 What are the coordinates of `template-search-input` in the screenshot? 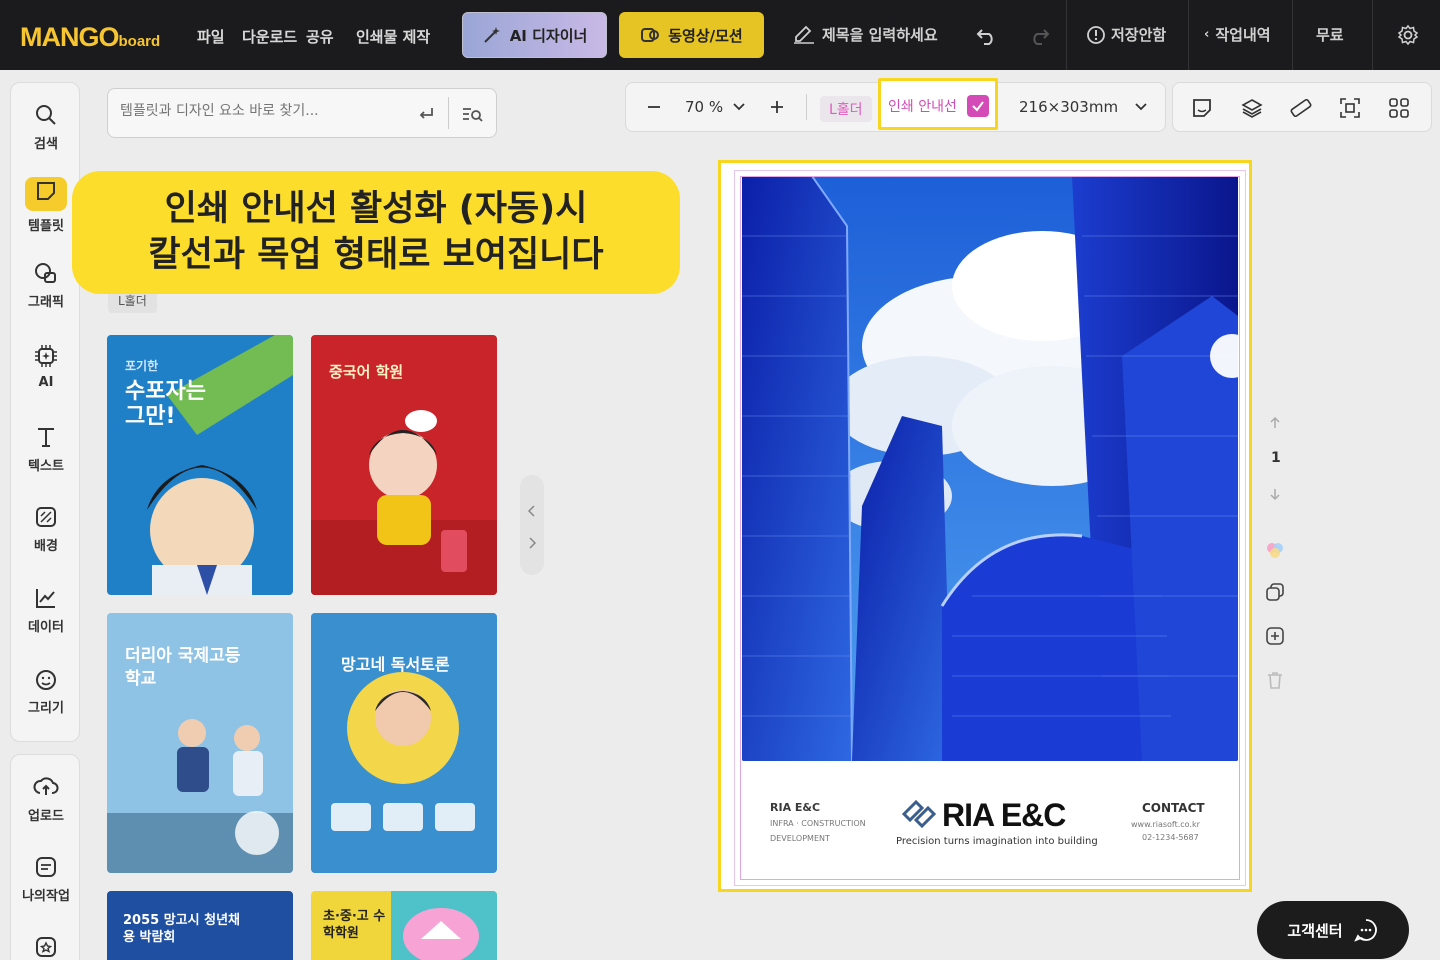 It's located at (265, 111).